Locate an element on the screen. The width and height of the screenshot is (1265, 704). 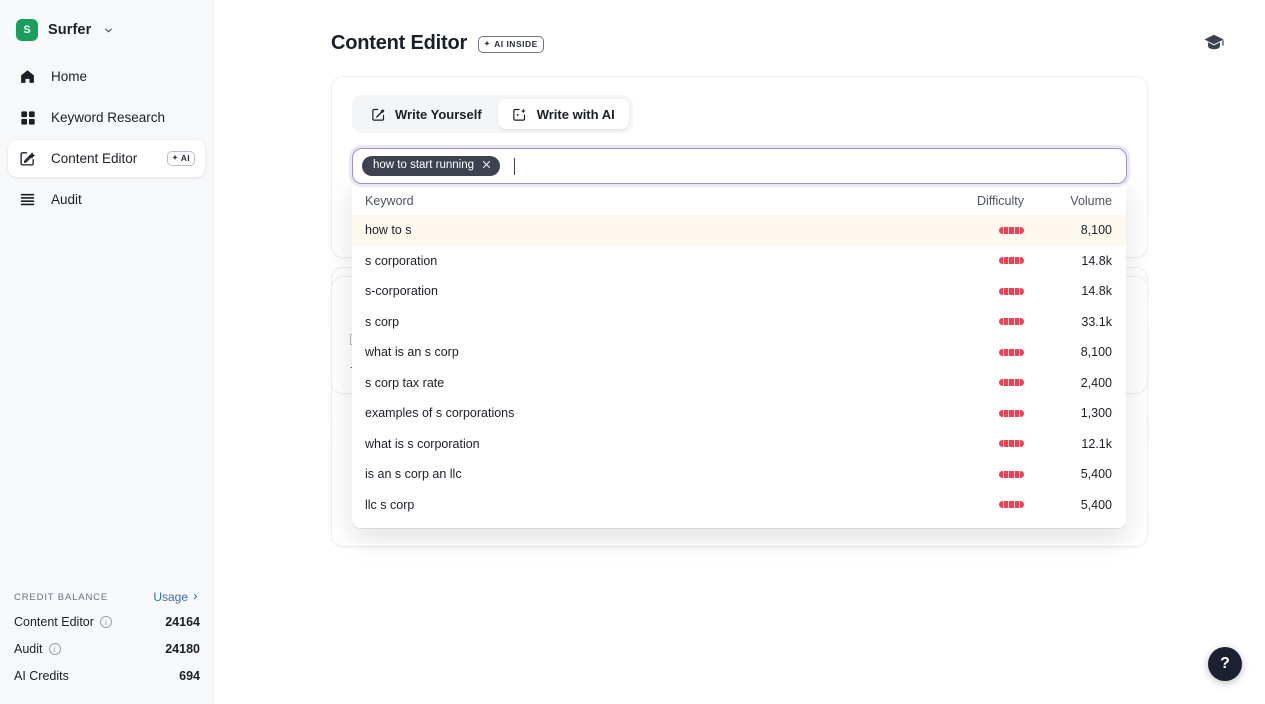
sidebar-item-home: Home is located at coordinates (106, 76).